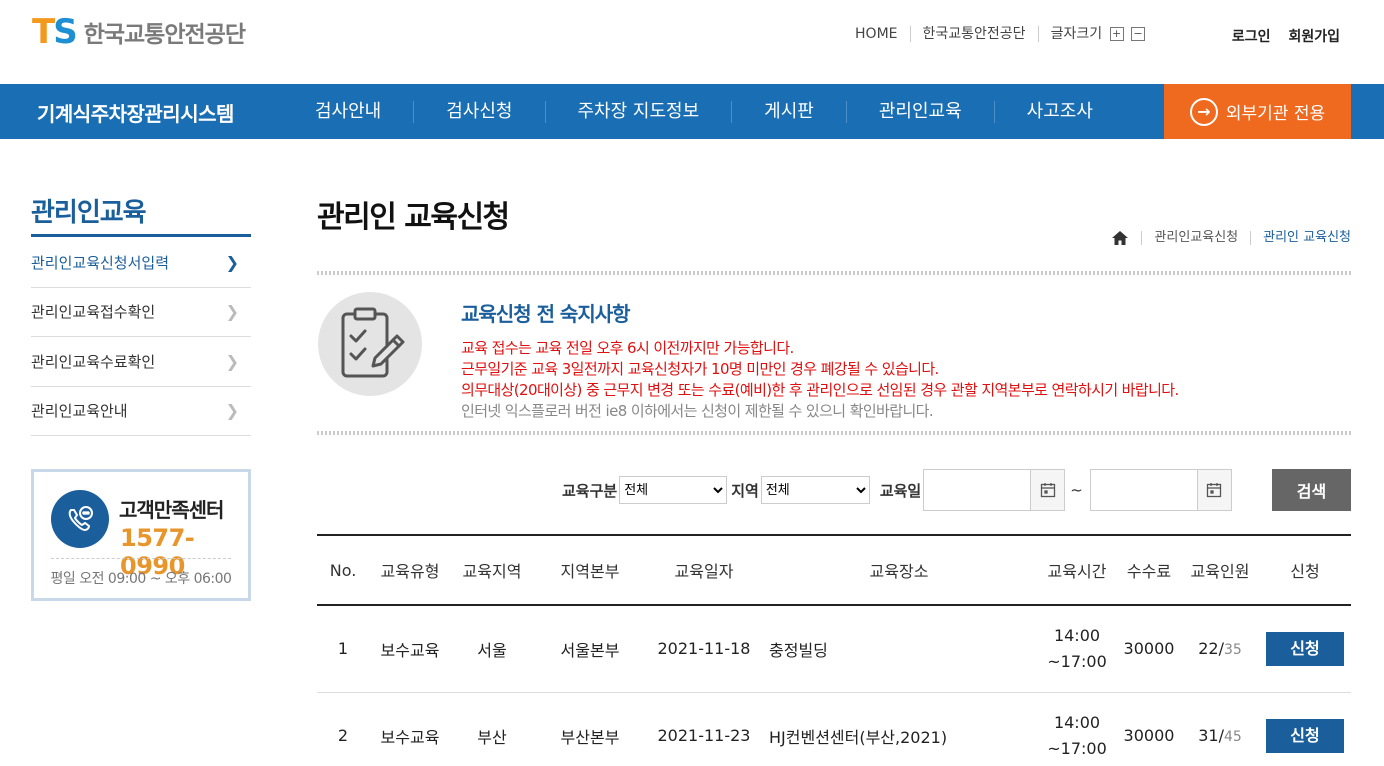 The height and width of the screenshot is (766, 1384). I want to click on cell-date: 2021-11-23, so click(704, 729).